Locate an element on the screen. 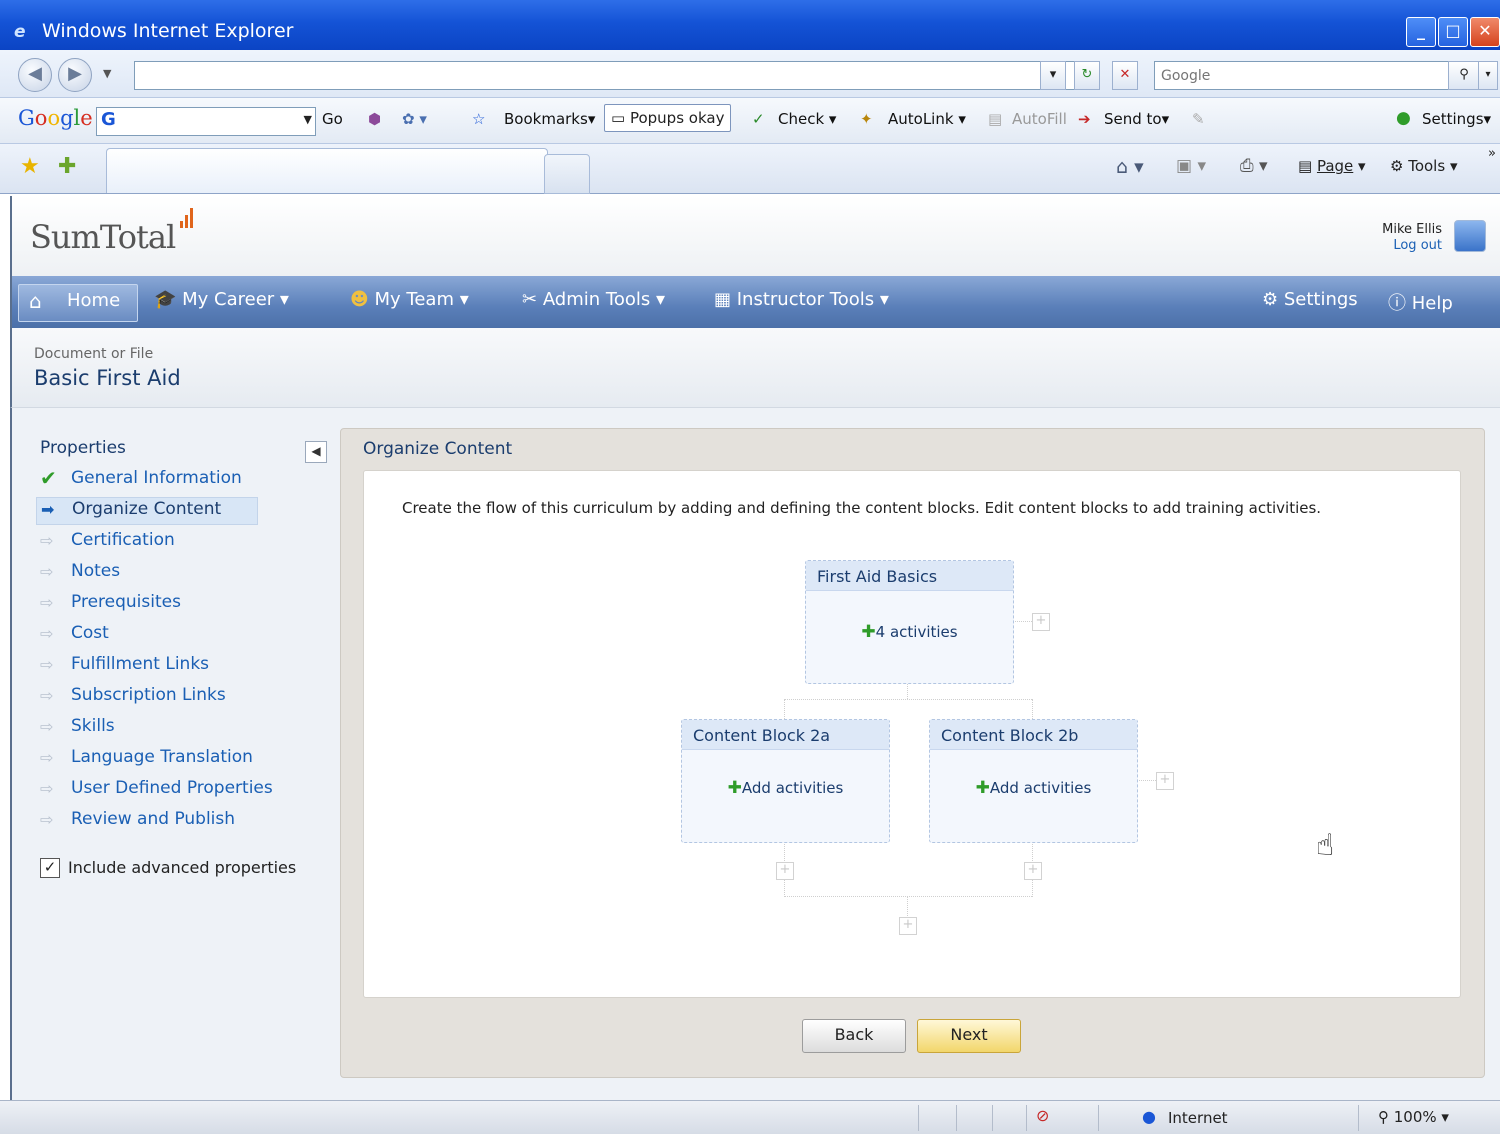 Image resolution: width=1500 pixels, height=1134 pixels. google-logo: Google is located at coordinates (55, 118).